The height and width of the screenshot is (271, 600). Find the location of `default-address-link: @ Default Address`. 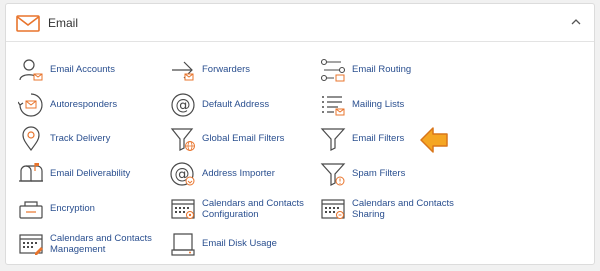

default-address-link: @ Default Address is located at coordinates (245, 105).